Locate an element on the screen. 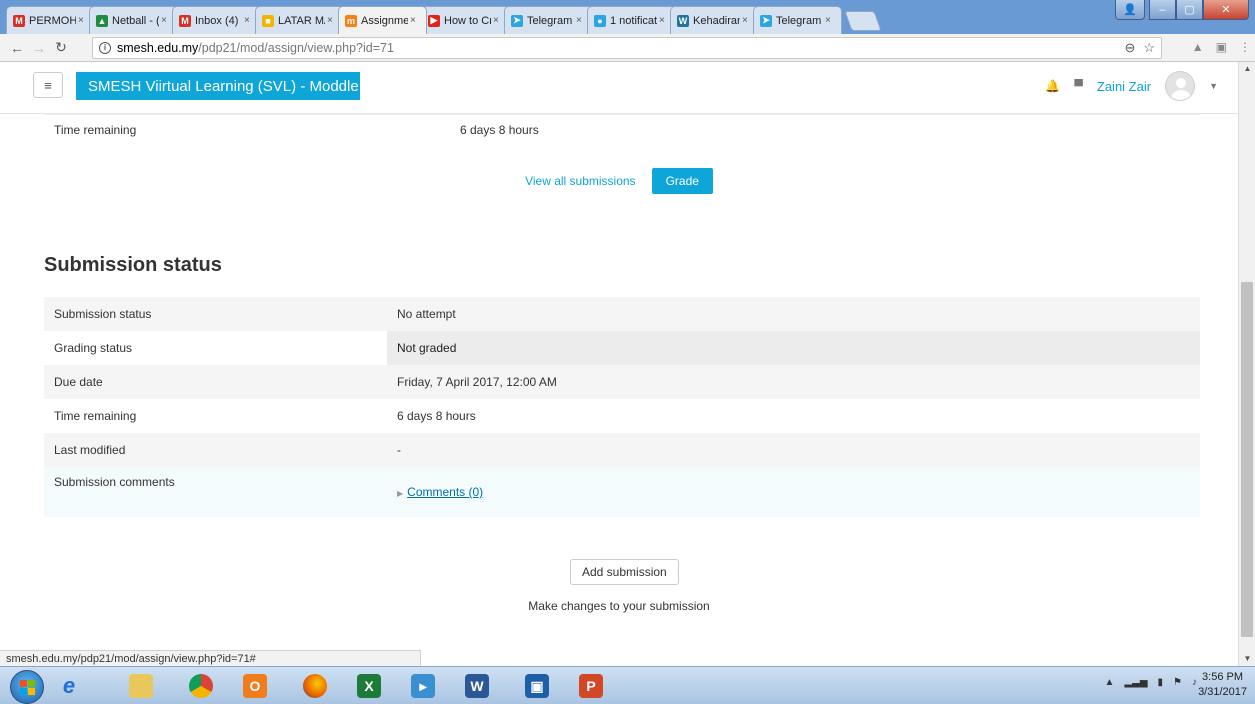  user-name: Zaini Zair is located at coordinates (1124, 86).